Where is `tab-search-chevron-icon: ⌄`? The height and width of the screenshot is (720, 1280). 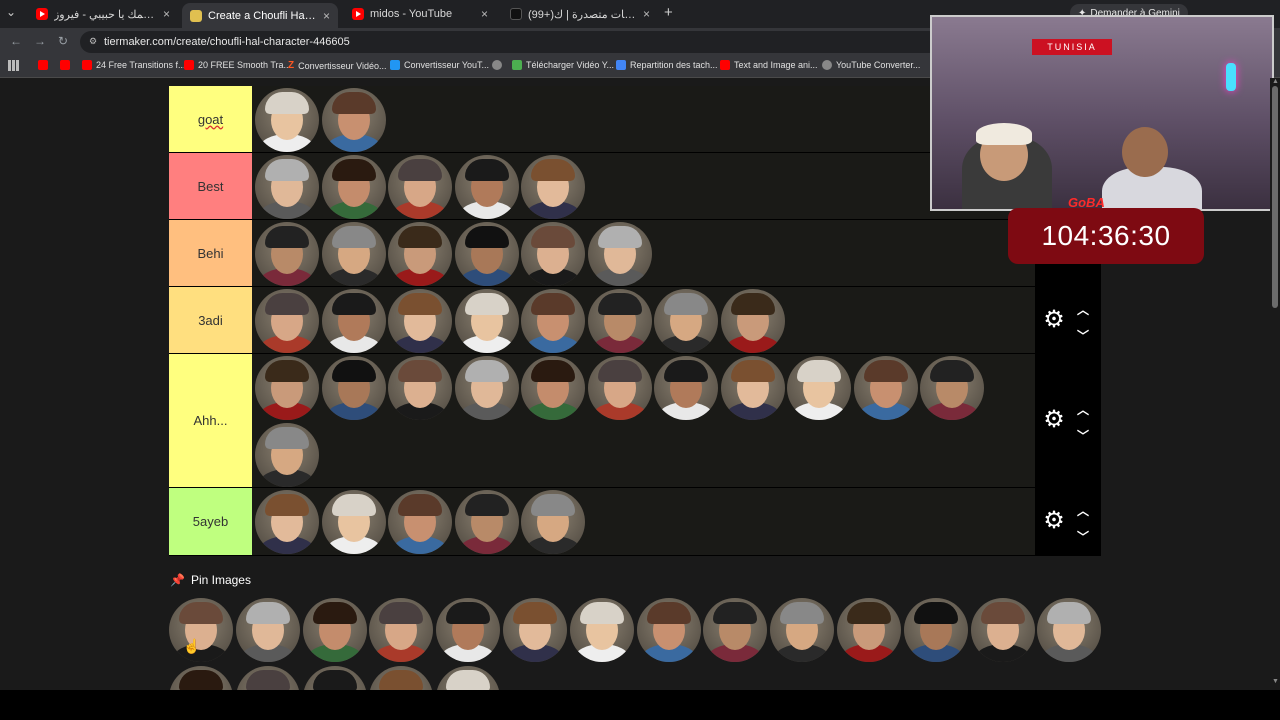
tab-search-chevron-icon: ⌄ is located at coordinates (11, 12).